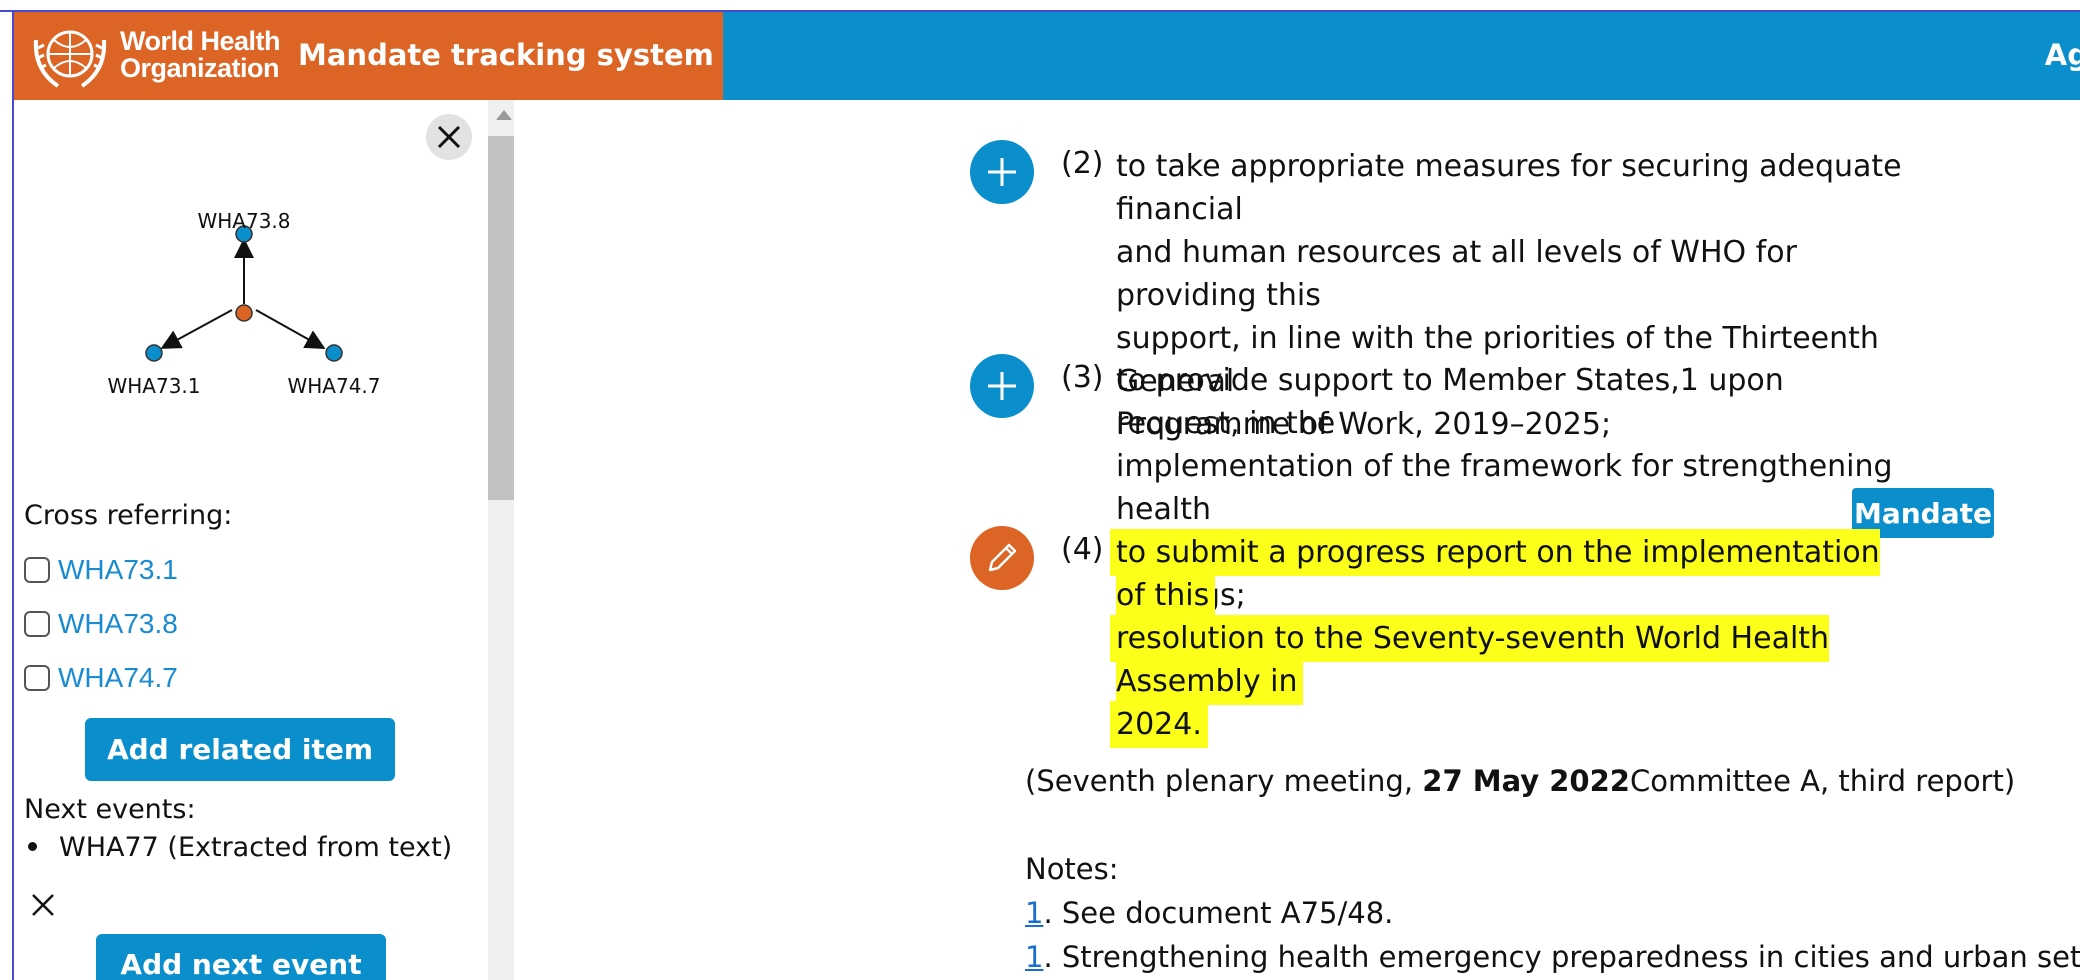  I want to click on meeting-date: 27 May 2022, so click(1526, 781).